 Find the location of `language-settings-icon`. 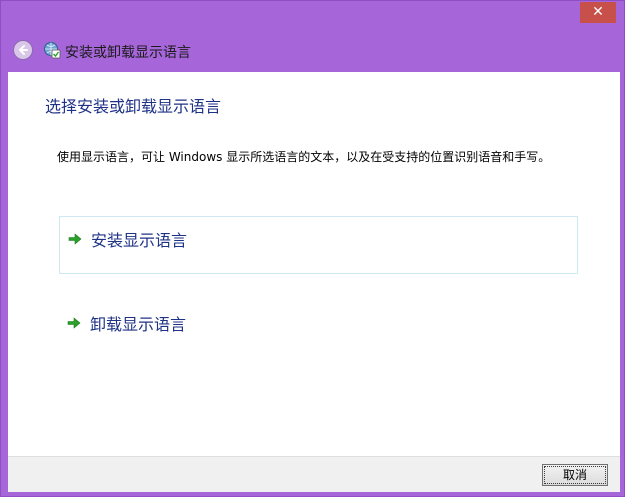

language-settings-icon is located at coordinates (52, 50).